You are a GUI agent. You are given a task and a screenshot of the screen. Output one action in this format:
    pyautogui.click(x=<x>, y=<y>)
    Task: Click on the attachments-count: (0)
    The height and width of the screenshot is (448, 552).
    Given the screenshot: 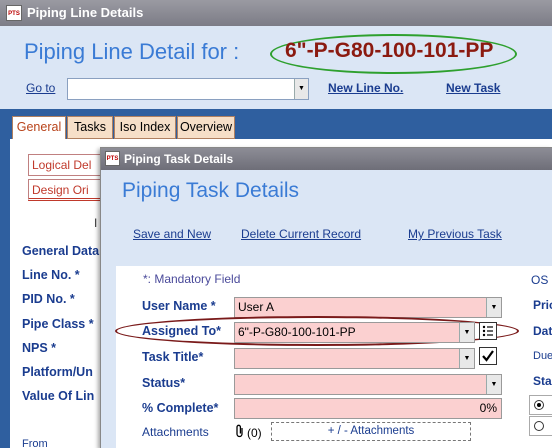 What is the action you would take?
    pyautogui.click(x=254, y=433)
    